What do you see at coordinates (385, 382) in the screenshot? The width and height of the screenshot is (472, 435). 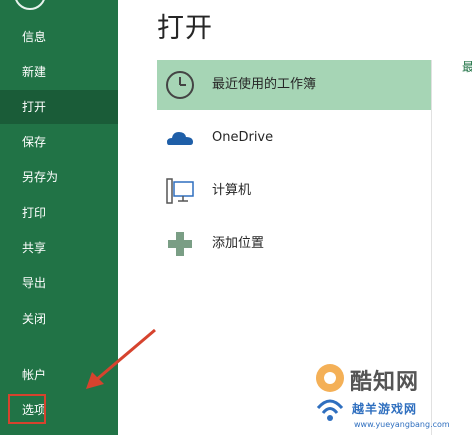 I see `watermark-name: 酷知网` at bounding box center [385, 382].